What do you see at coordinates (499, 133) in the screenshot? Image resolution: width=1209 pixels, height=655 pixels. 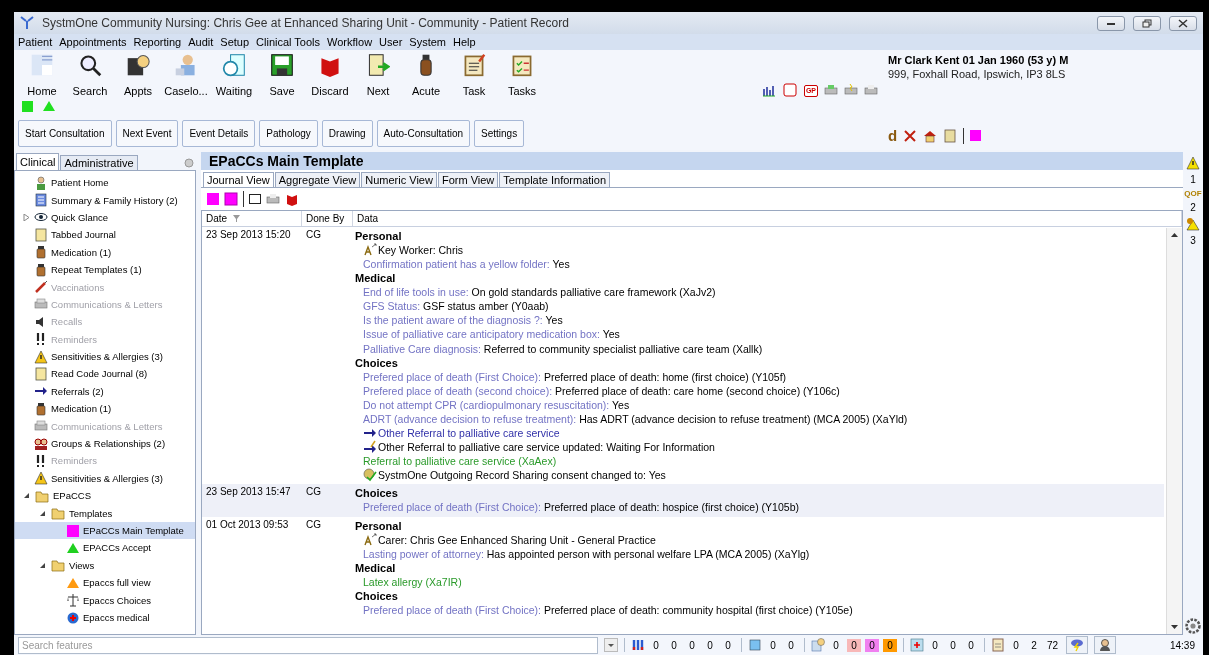 I see `action-button: Settings` at bounding box center [499, 133].